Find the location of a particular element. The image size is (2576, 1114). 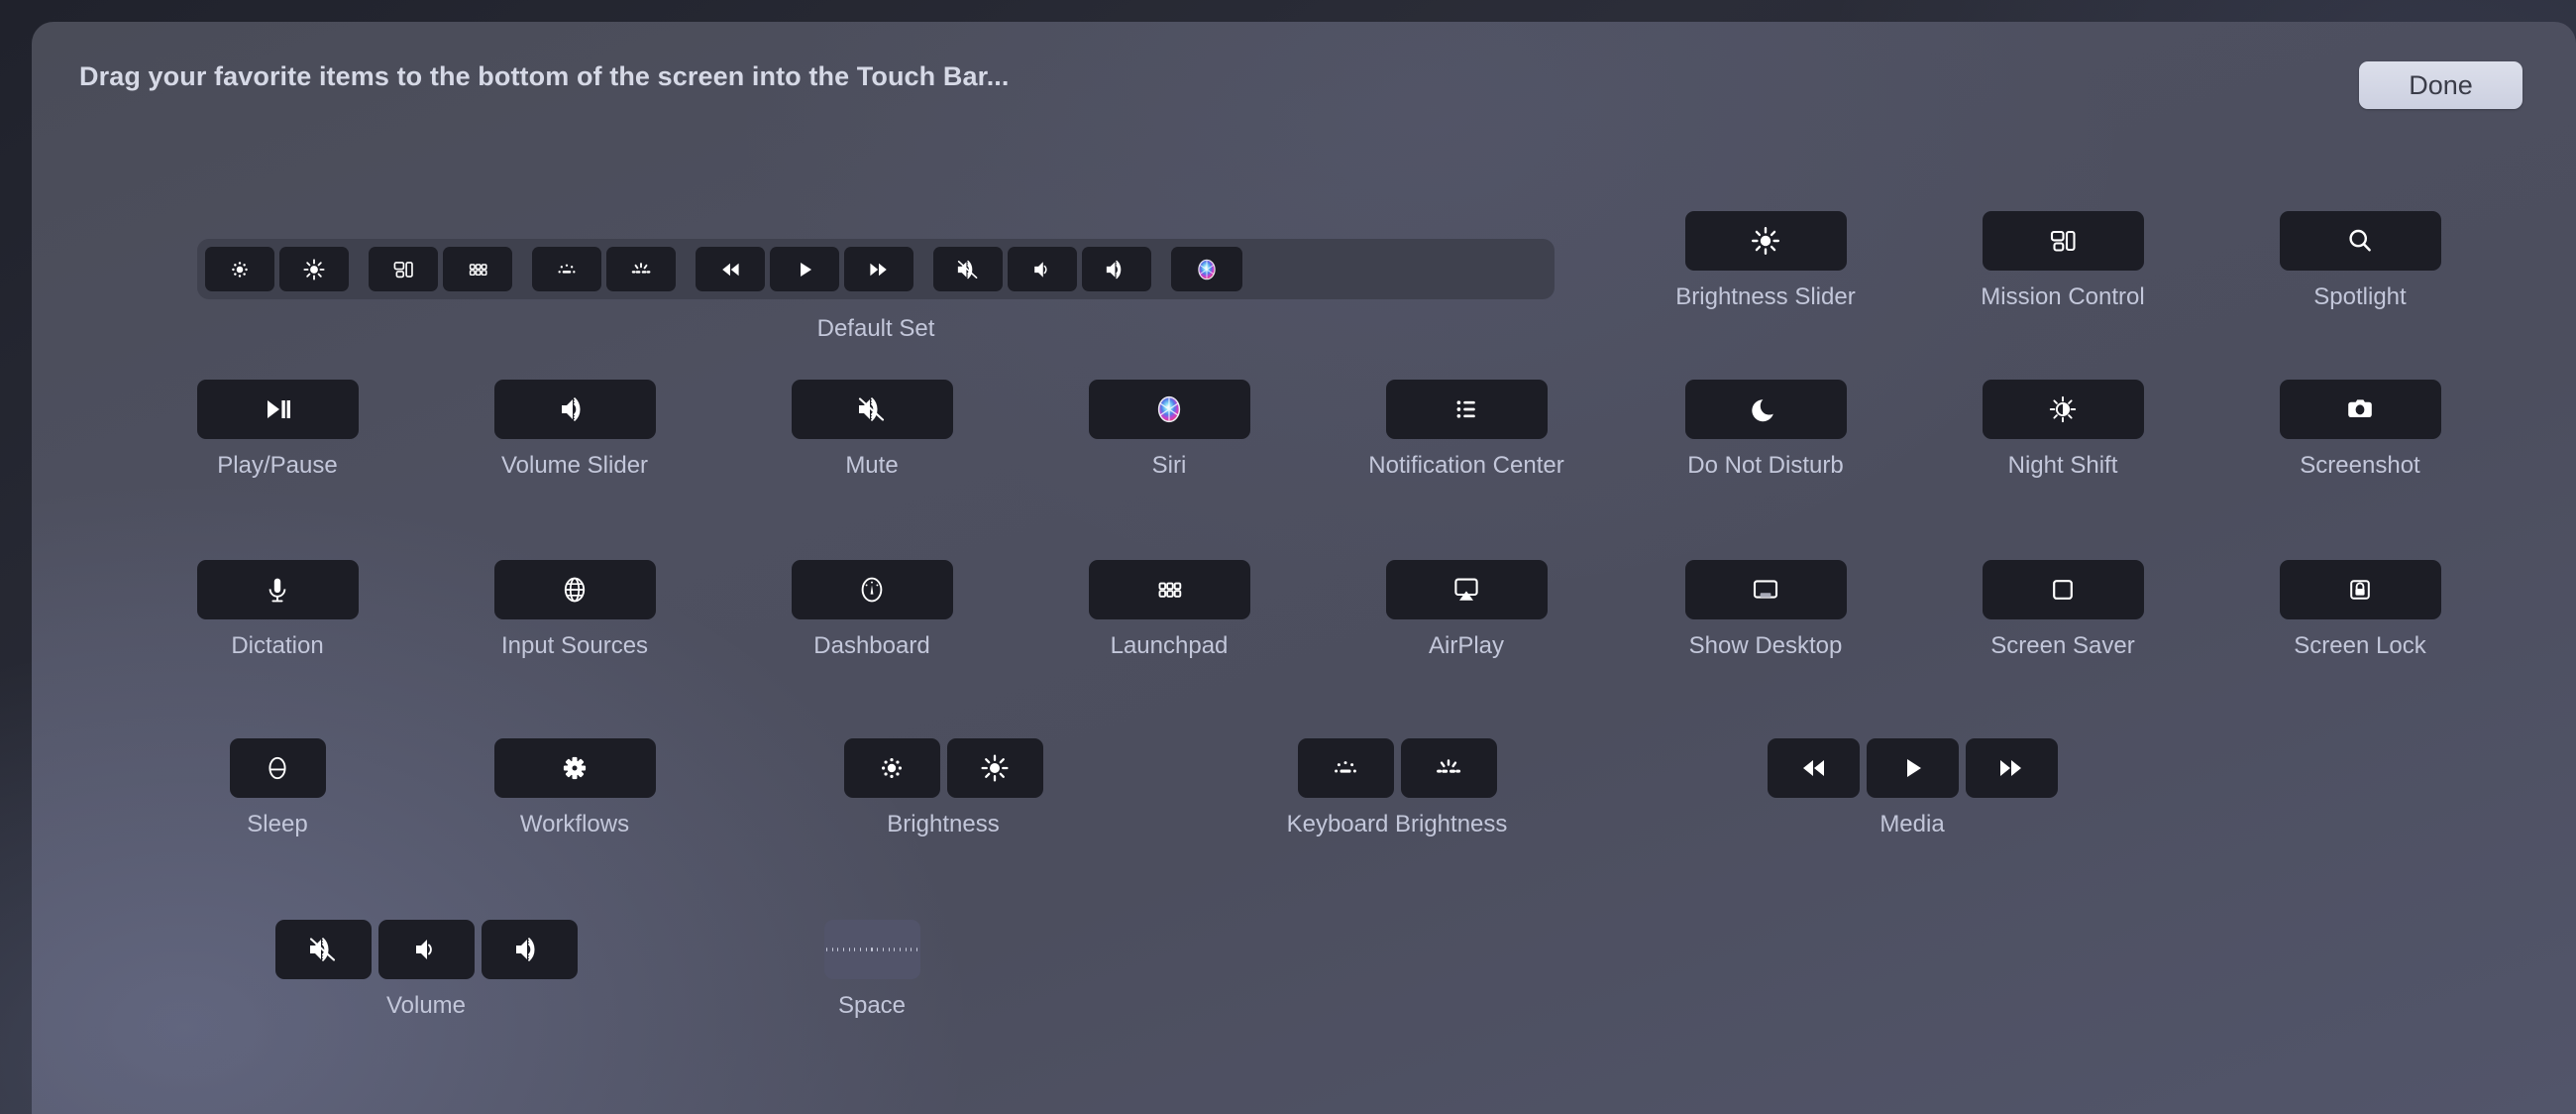

item-label: Screenshot is located at coordinates (2360, 465).